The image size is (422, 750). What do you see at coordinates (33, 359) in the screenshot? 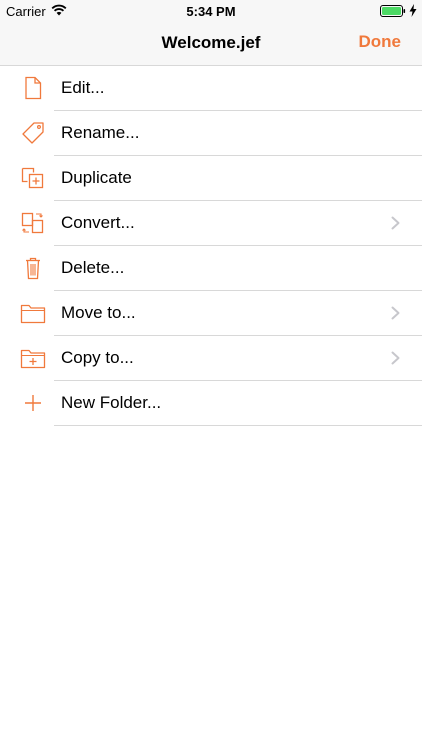
I see `folder-add-icon` at bounding box center [33, 359].